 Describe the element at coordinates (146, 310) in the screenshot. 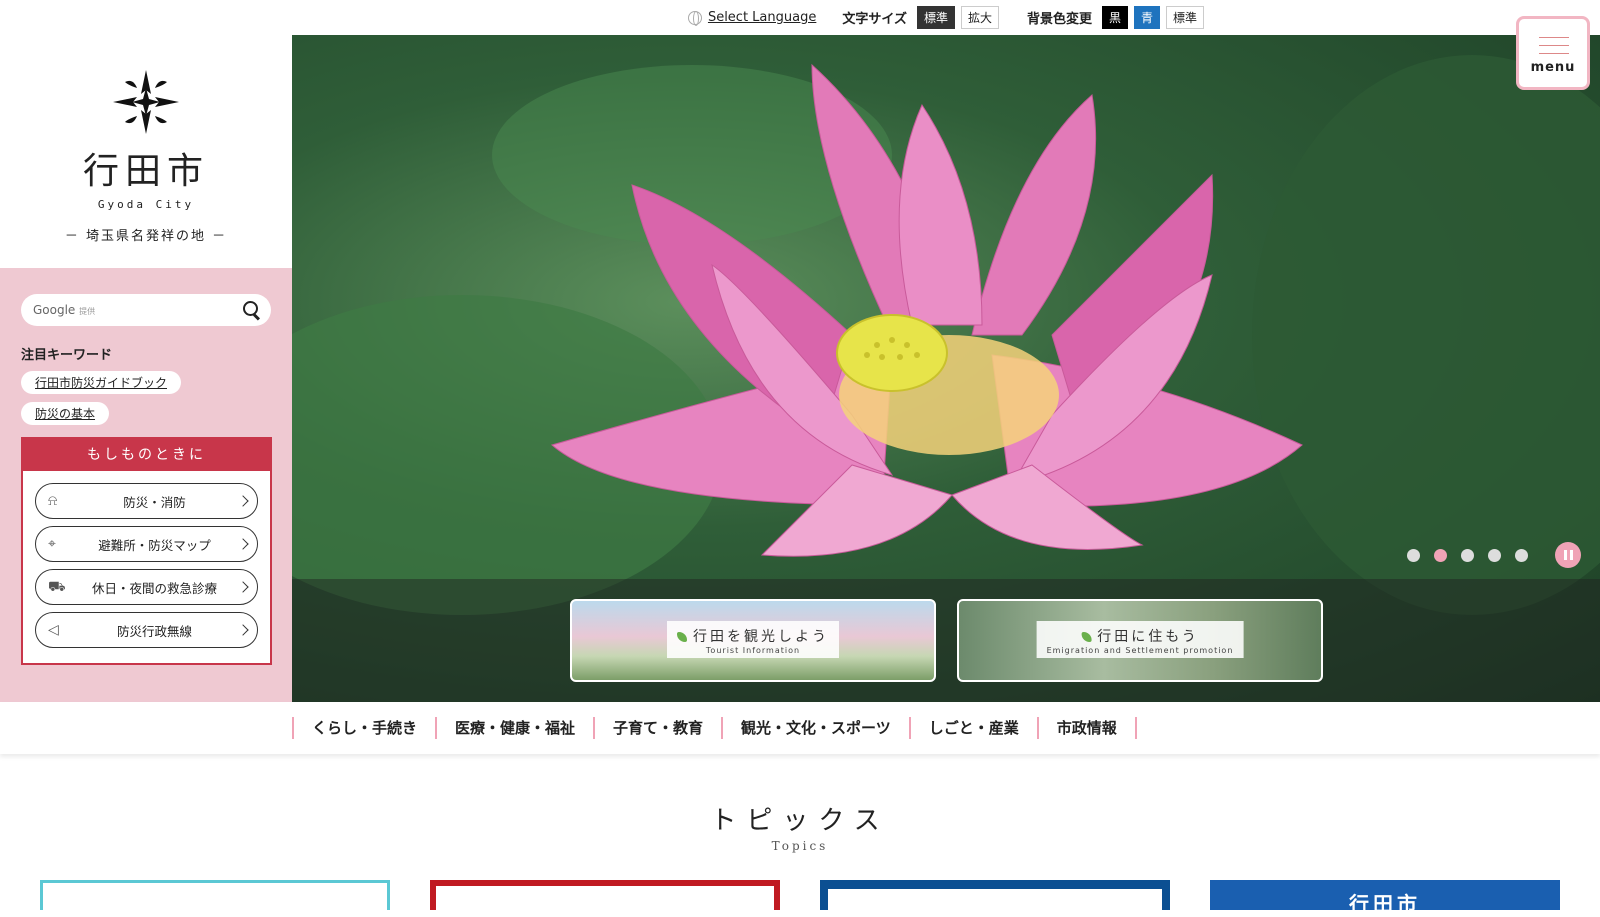

I see `search-input: Google 提供` at that location.